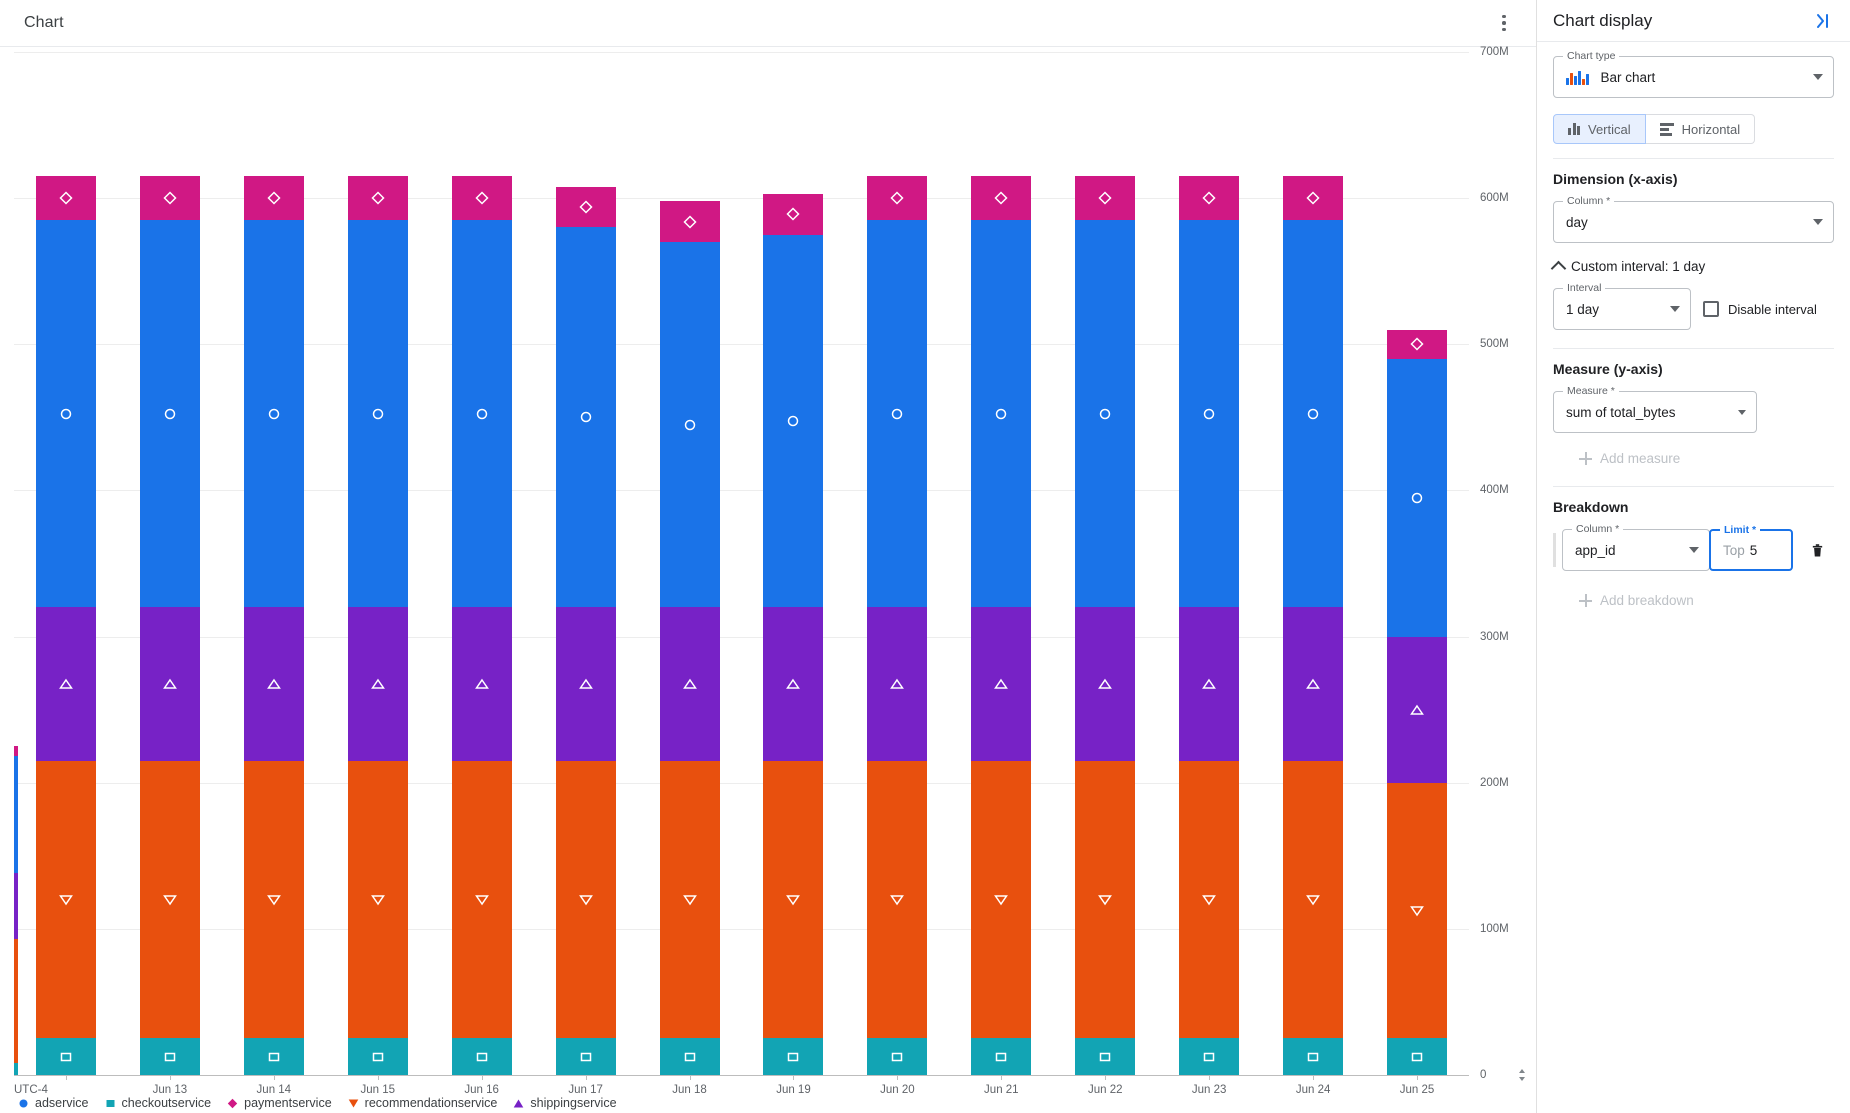 This screenshot has width=1850, height=1113. I want to click on custom-interval-accordion: Custom interval: 1 day, so click(1692, 268).